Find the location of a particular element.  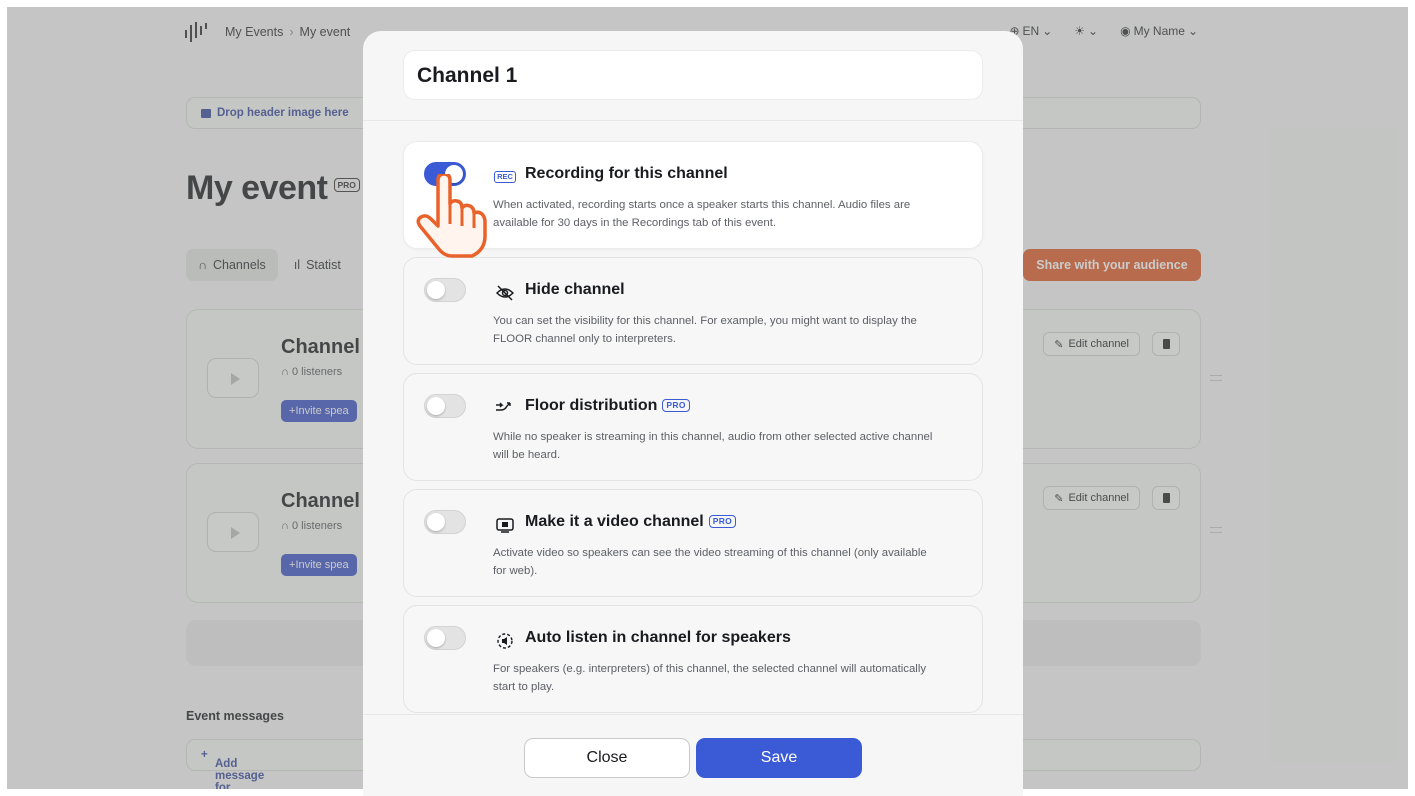

option-title: Recording for this channel is located at coordinates (626, 173).